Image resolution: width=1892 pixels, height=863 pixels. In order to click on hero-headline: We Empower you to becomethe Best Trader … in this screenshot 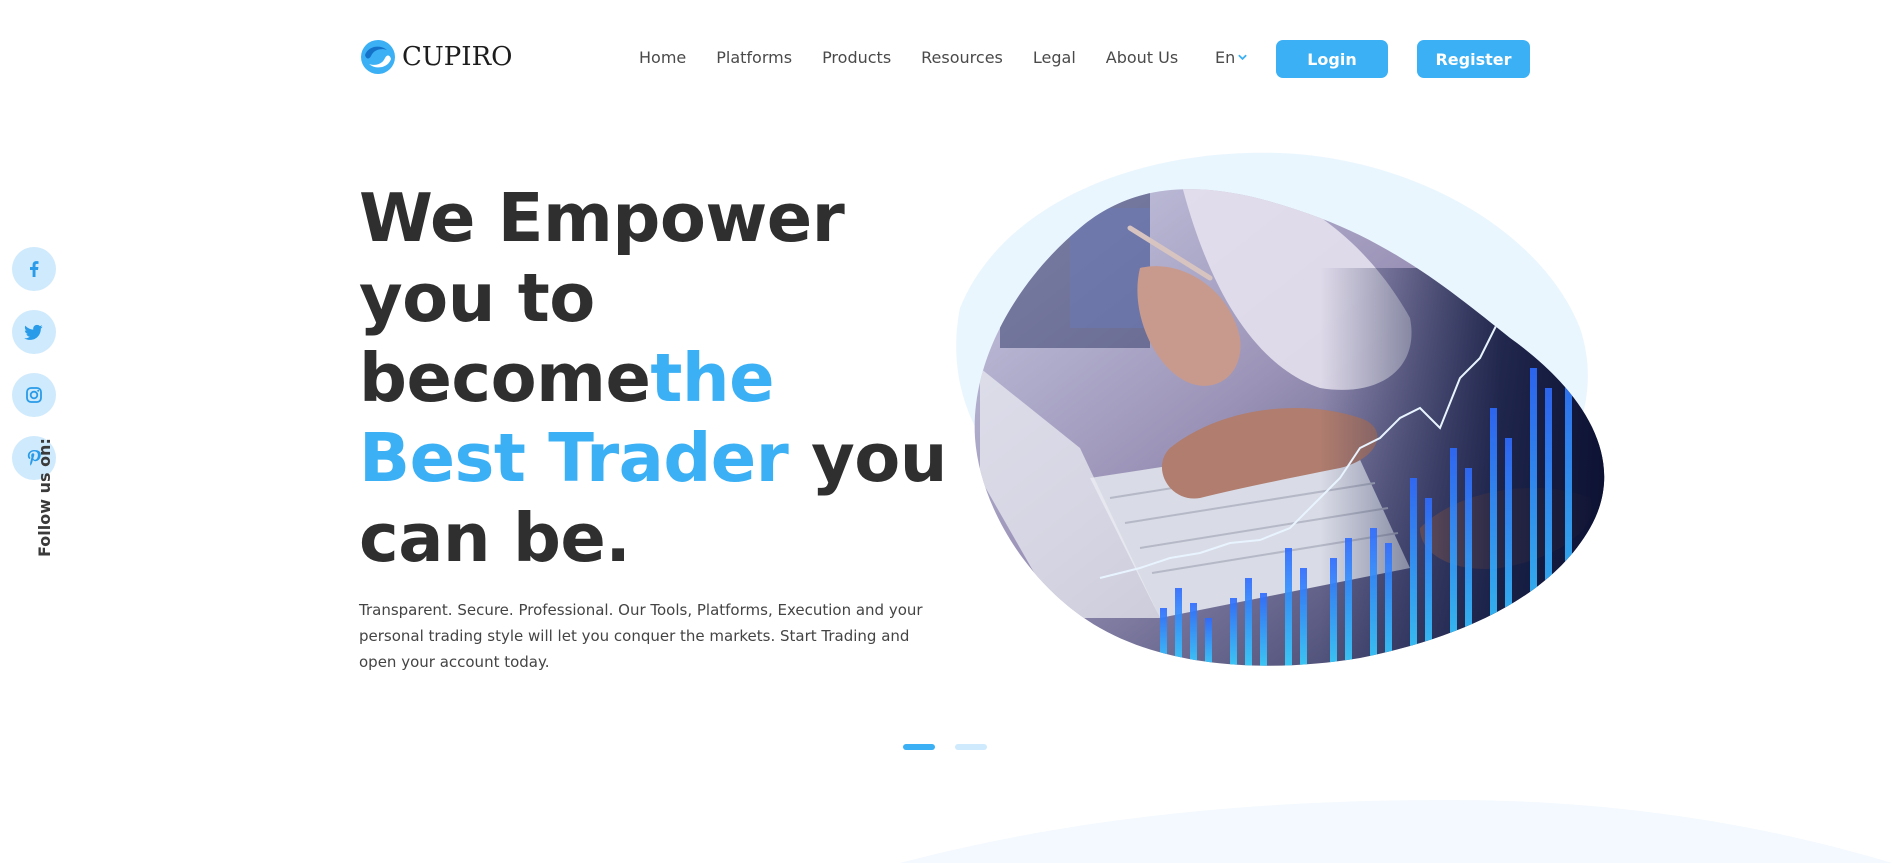, I will do `click(659, 378)`.